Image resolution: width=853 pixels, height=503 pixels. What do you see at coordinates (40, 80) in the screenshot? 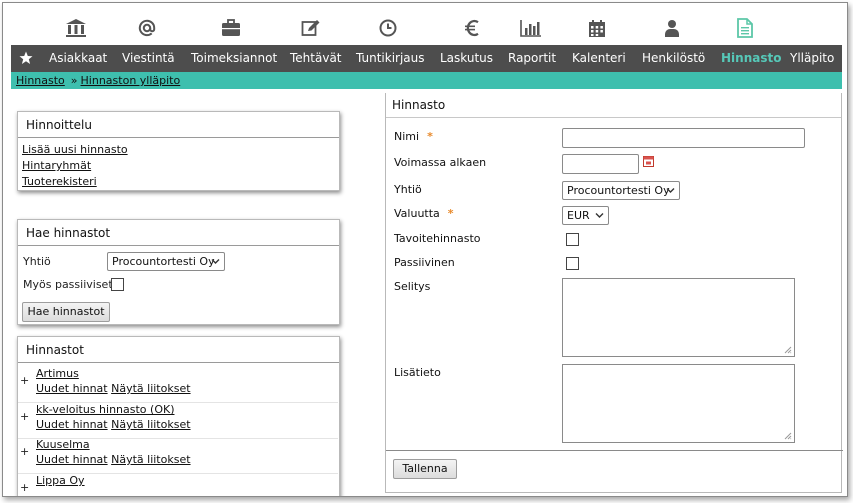
I see `breadcrumb-item-hinnasto: Hinnasto` at bounding box center [40, 80].